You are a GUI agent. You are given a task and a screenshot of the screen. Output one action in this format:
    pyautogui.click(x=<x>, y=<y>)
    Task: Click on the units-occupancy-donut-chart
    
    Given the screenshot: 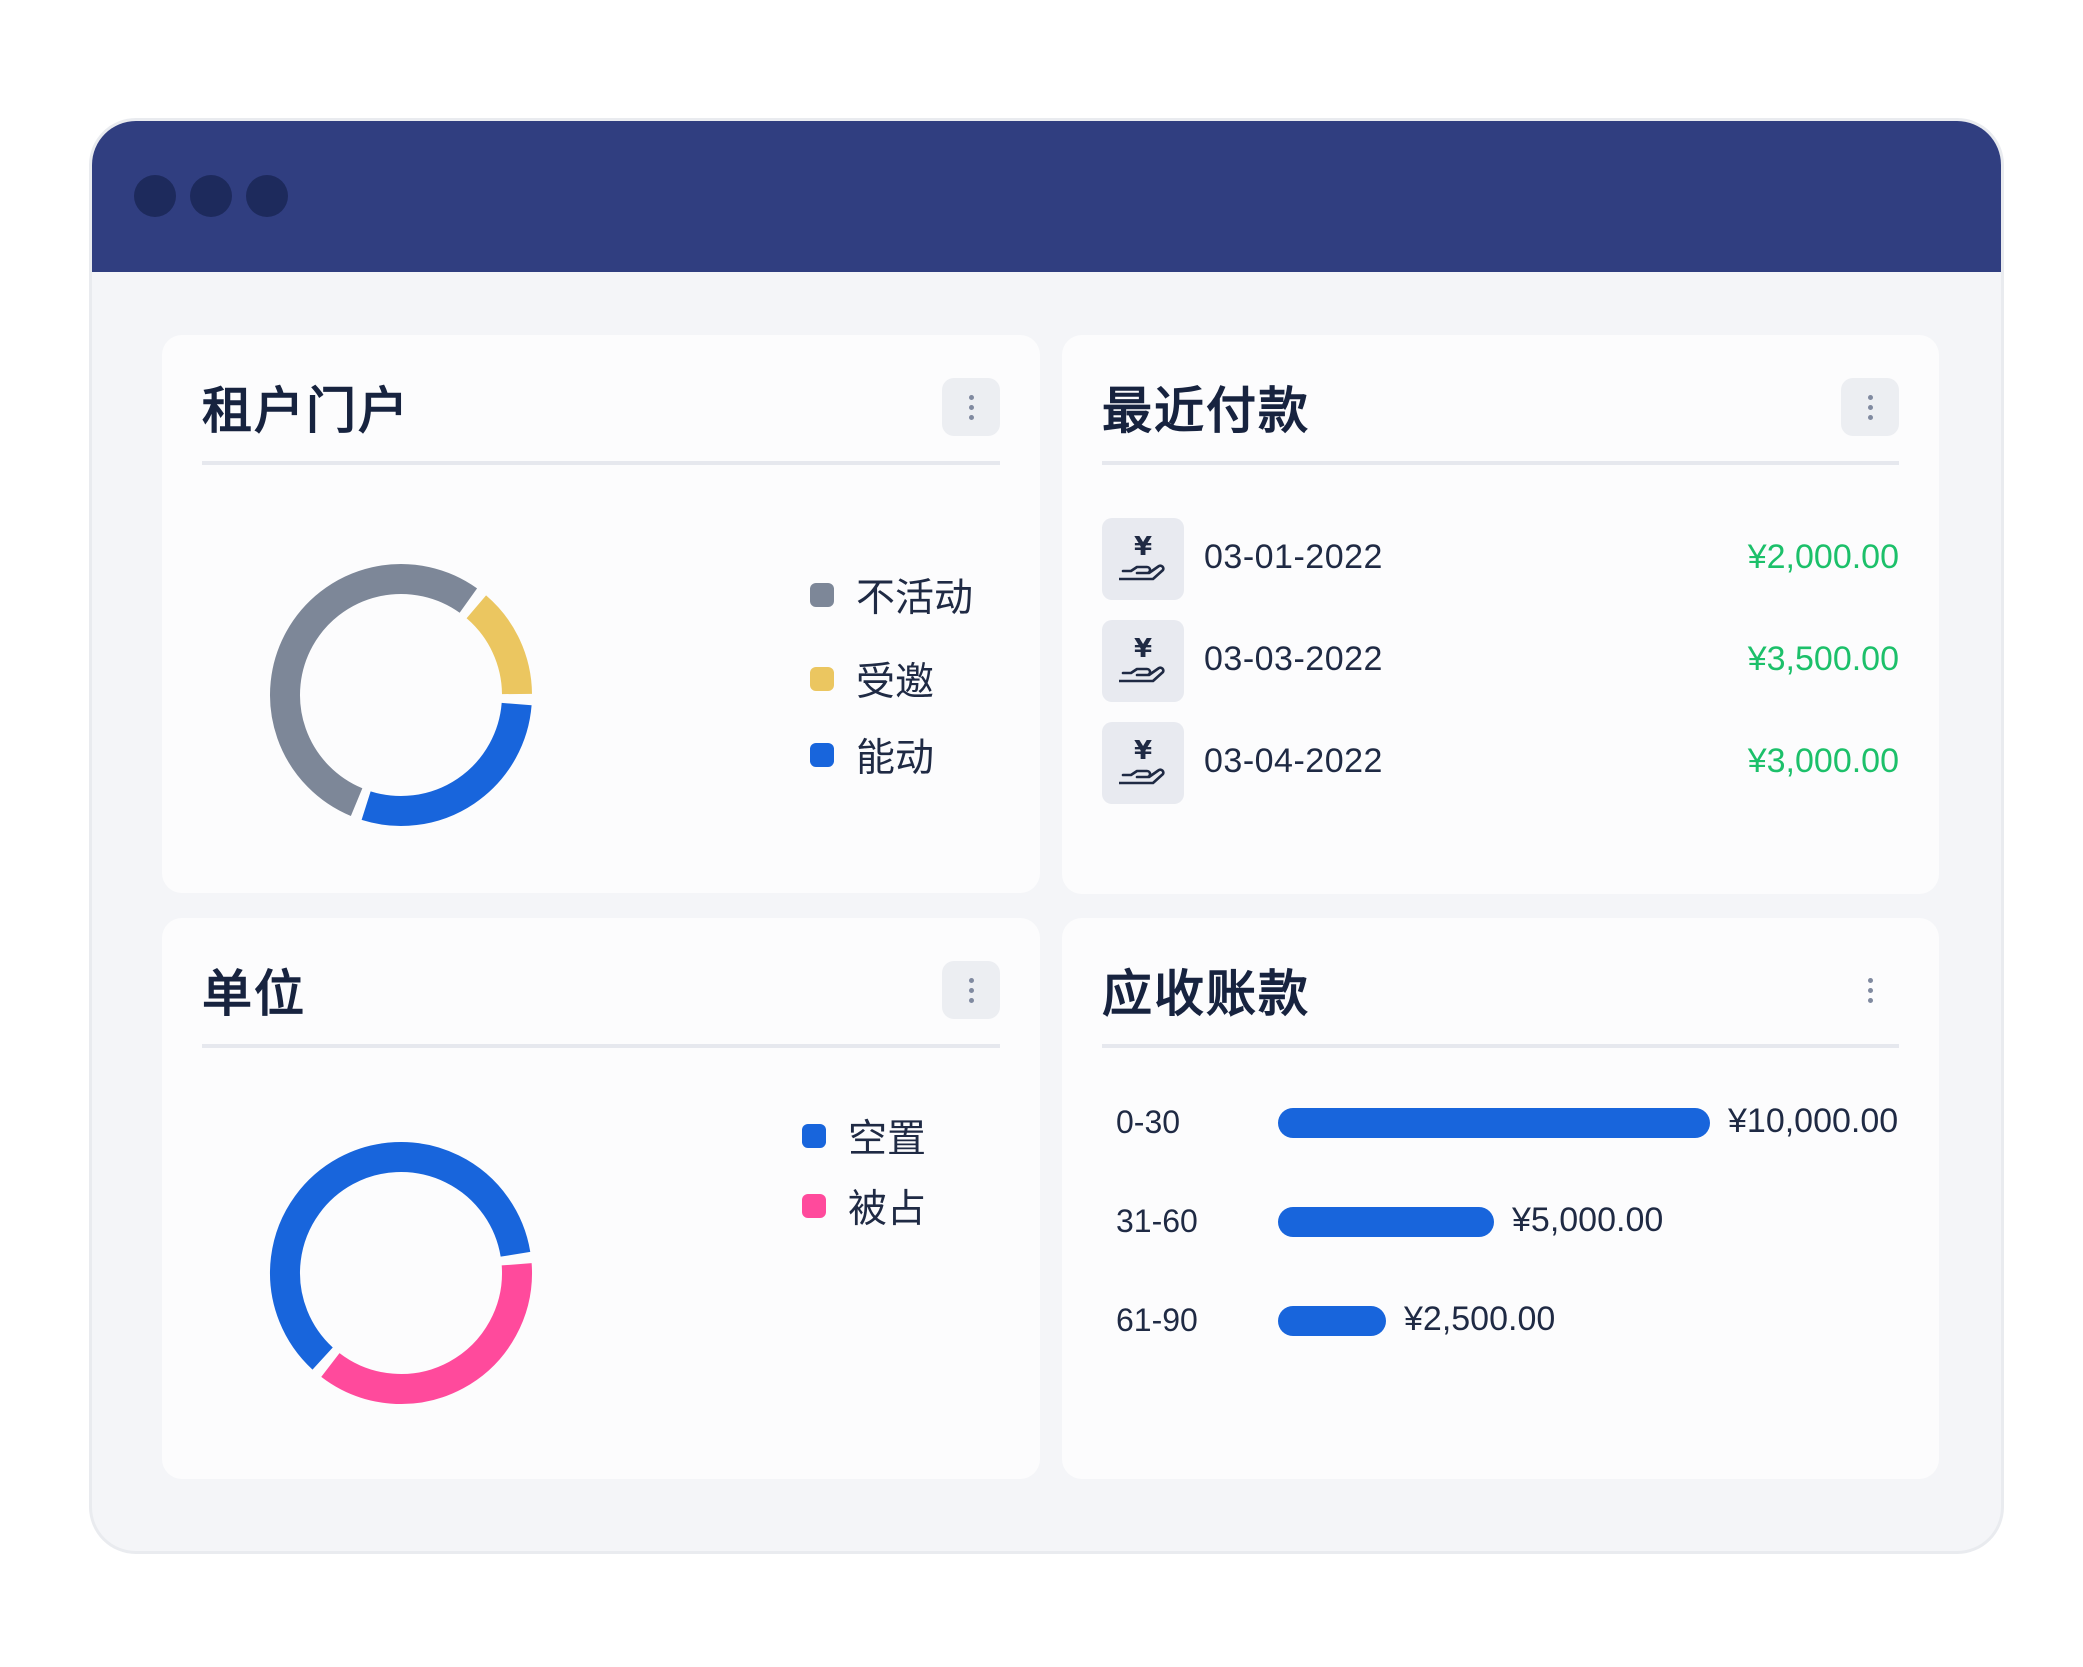 What is the action you would take?
    pyautogui.click(x=401, y=1273)
    